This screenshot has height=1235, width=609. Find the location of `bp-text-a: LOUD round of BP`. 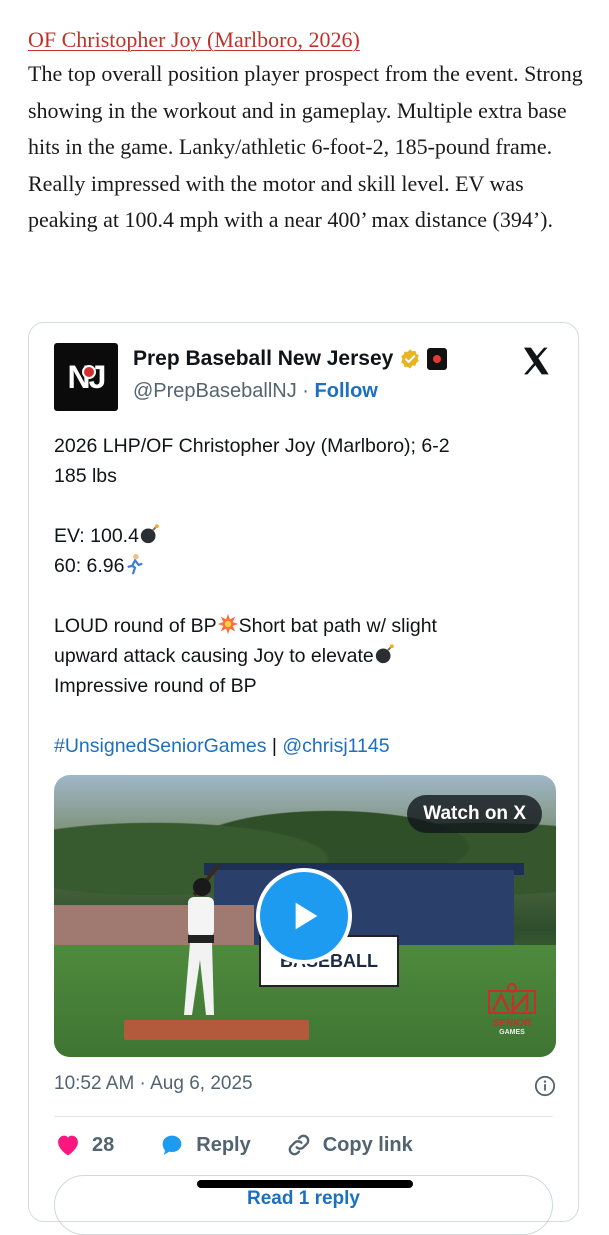

bp-text-a: LOUD round of BP is located at coordinates (135, 626).